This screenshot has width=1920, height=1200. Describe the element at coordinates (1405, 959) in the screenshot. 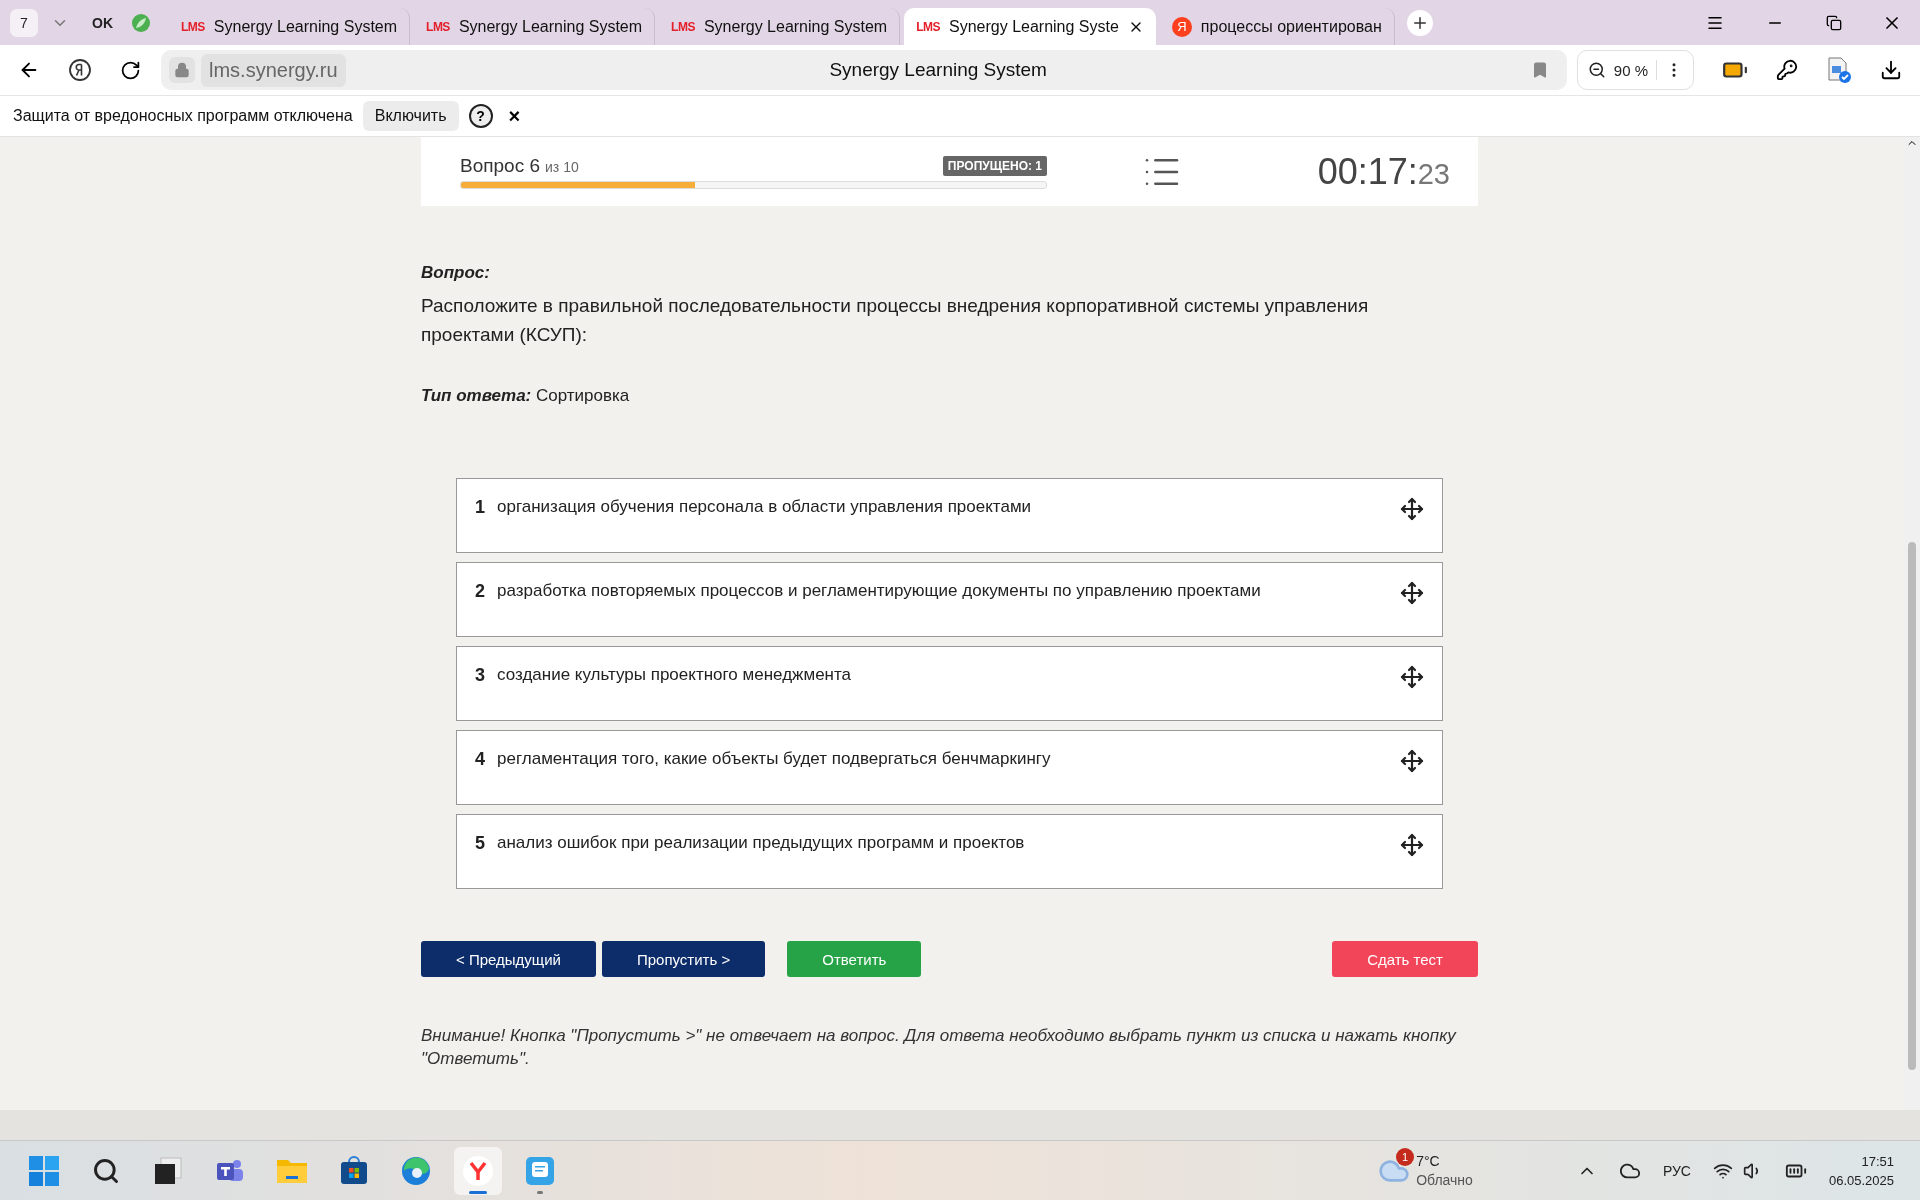

I see `action-button: Сдать тест` at that location.